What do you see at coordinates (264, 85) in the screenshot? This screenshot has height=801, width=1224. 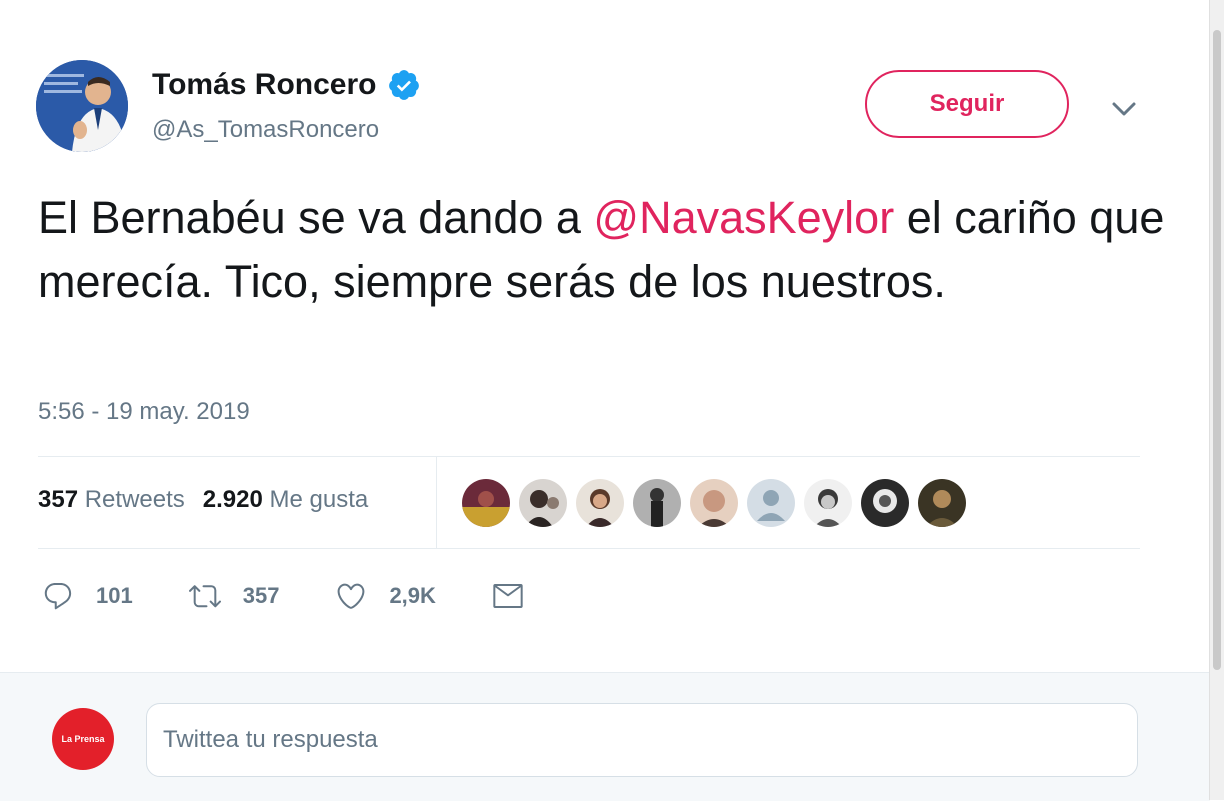 I see `author-name: Tomás Roncero` at bounding box center [264, 85].